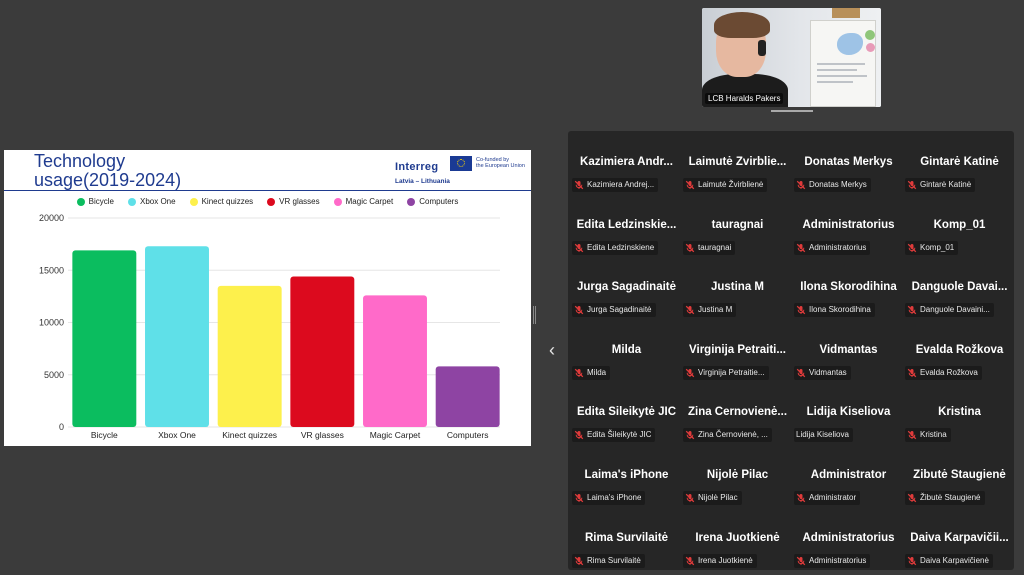  What do you see at coordinates (744, 98) in the screenshot?
I see `presenter-name-tag: LCB Haralds Pakers` at bounding box center [744, 98].